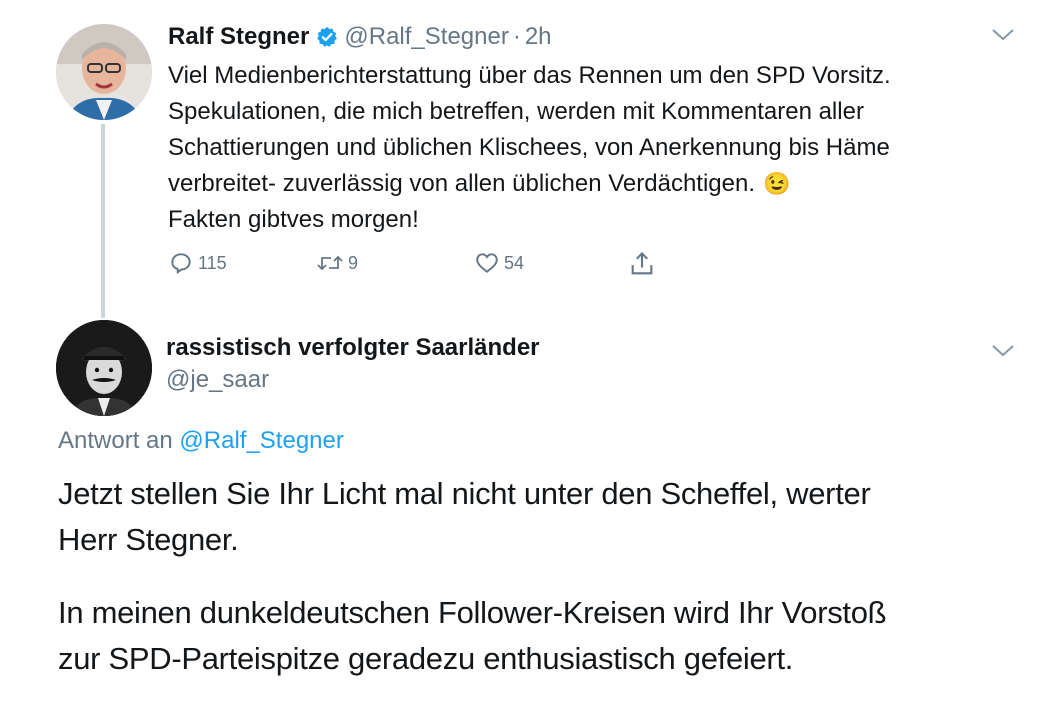 The width and height of the screenshot is (1050, 702). I want to click on author-handle: @je_saar, so click(217, 380).